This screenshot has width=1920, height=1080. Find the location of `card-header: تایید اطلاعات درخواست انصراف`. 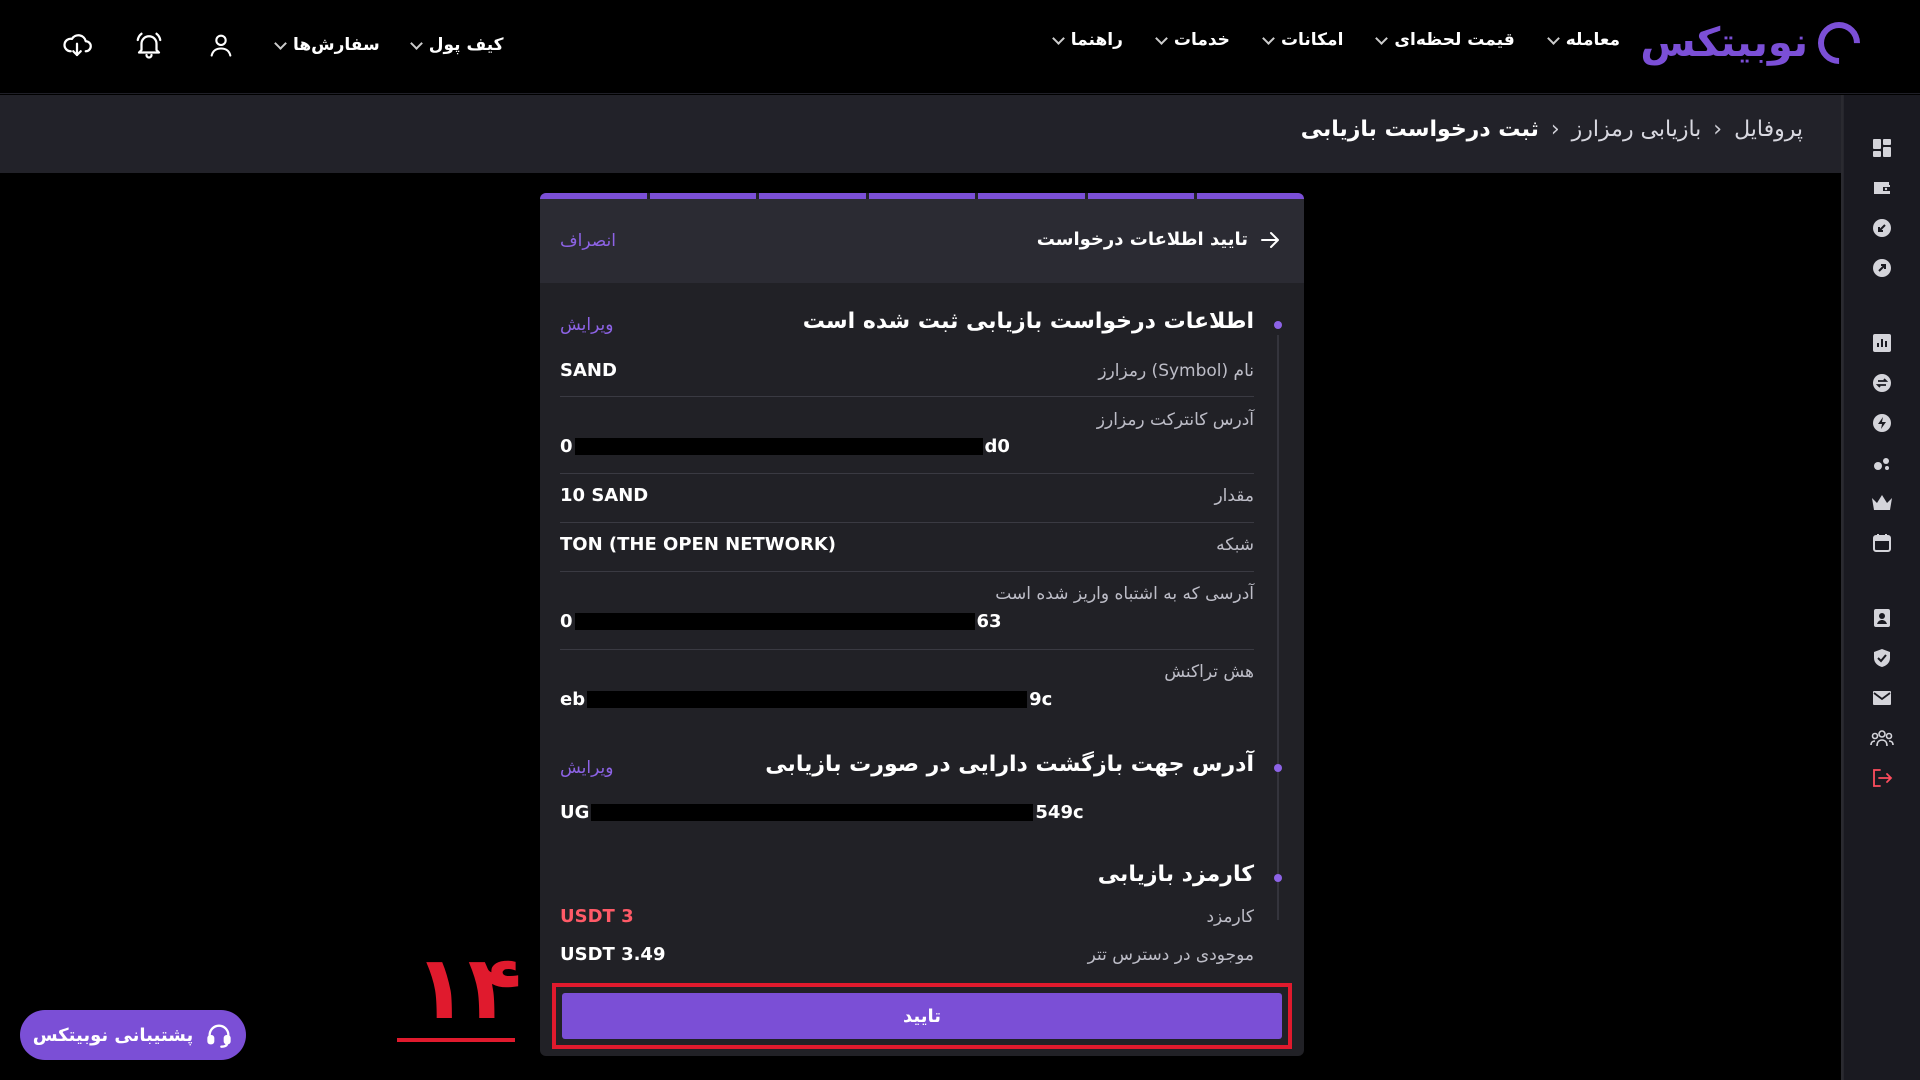

card-header: تایید اطلاعات درخواست انصراف is located at coordinates (922, 241).